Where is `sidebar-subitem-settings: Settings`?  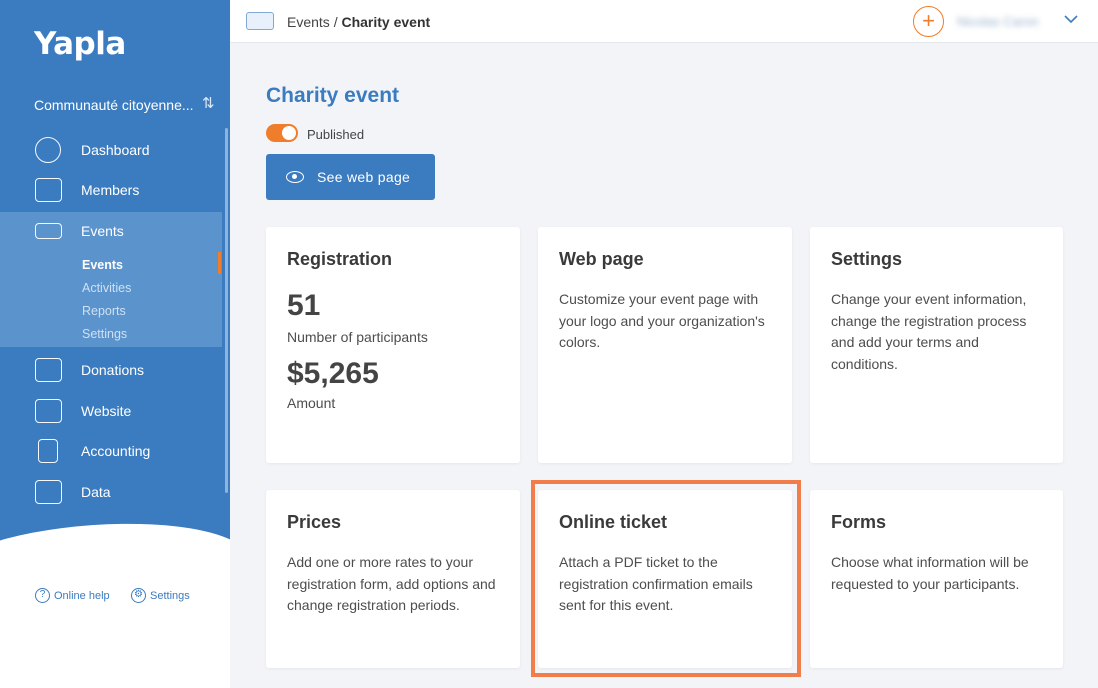
sidebar-subitem-settings: Settings is located at coordinates (104, 334).